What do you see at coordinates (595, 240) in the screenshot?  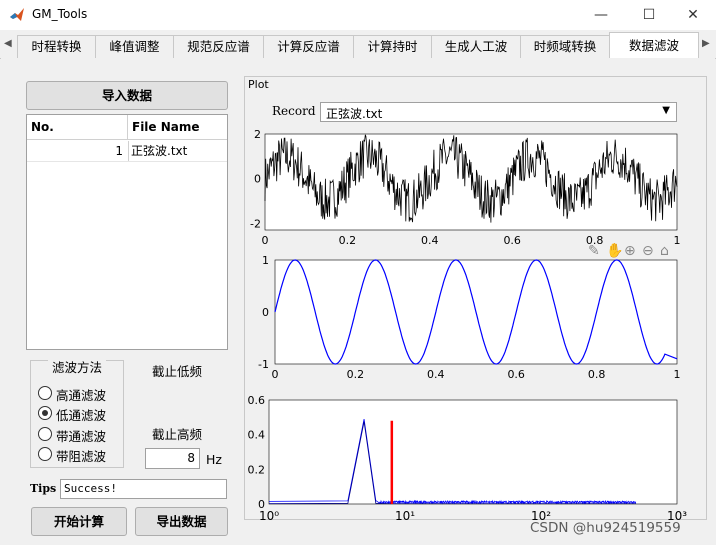 I see `x-tick-label-raw: 0.8` at bounding box center [595, 240].